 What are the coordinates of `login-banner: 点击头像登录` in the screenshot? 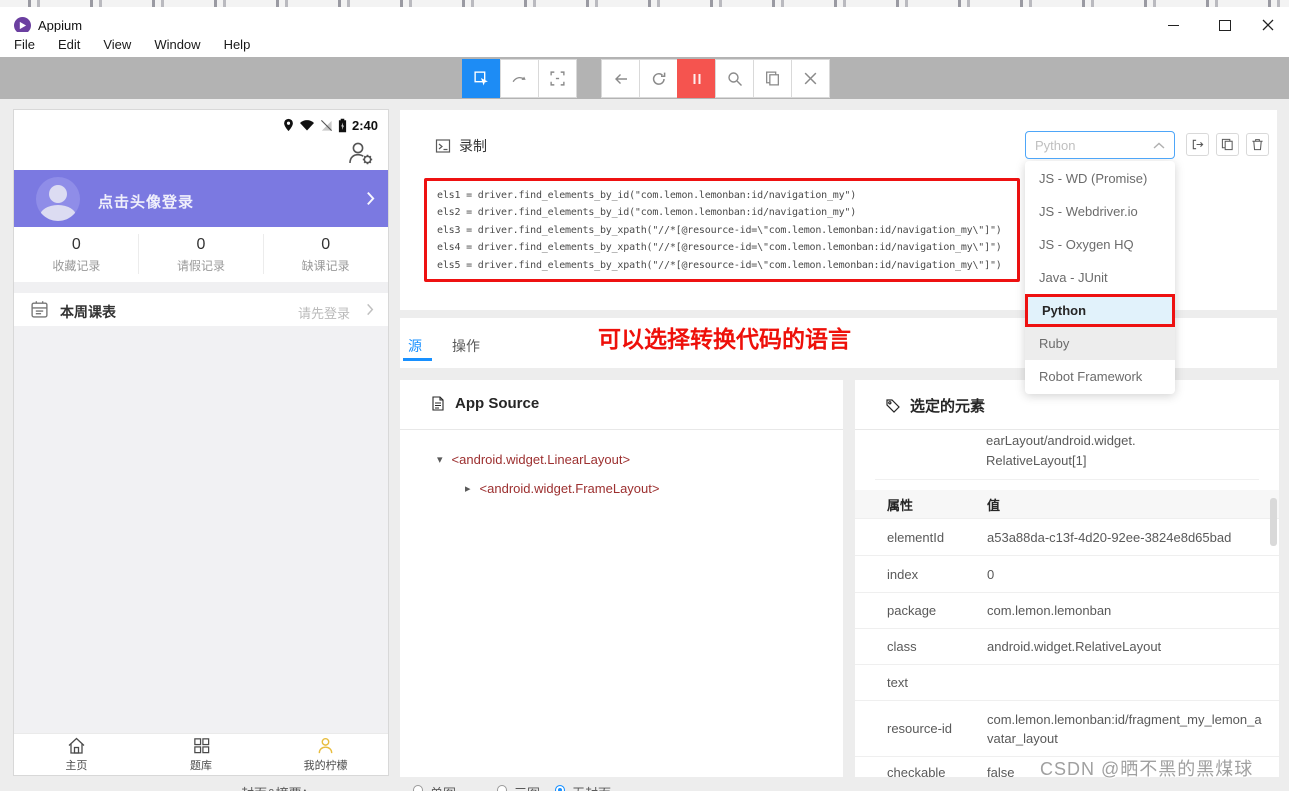 It's located at (201, 198).